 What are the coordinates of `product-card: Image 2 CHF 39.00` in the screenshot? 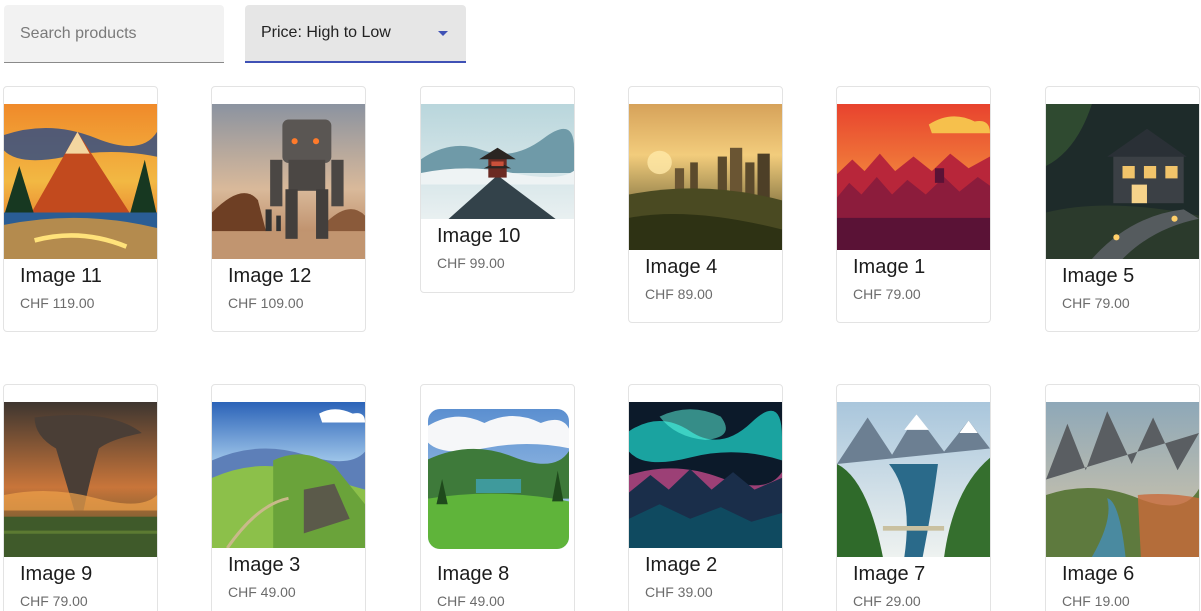 It's located at (705, 497).